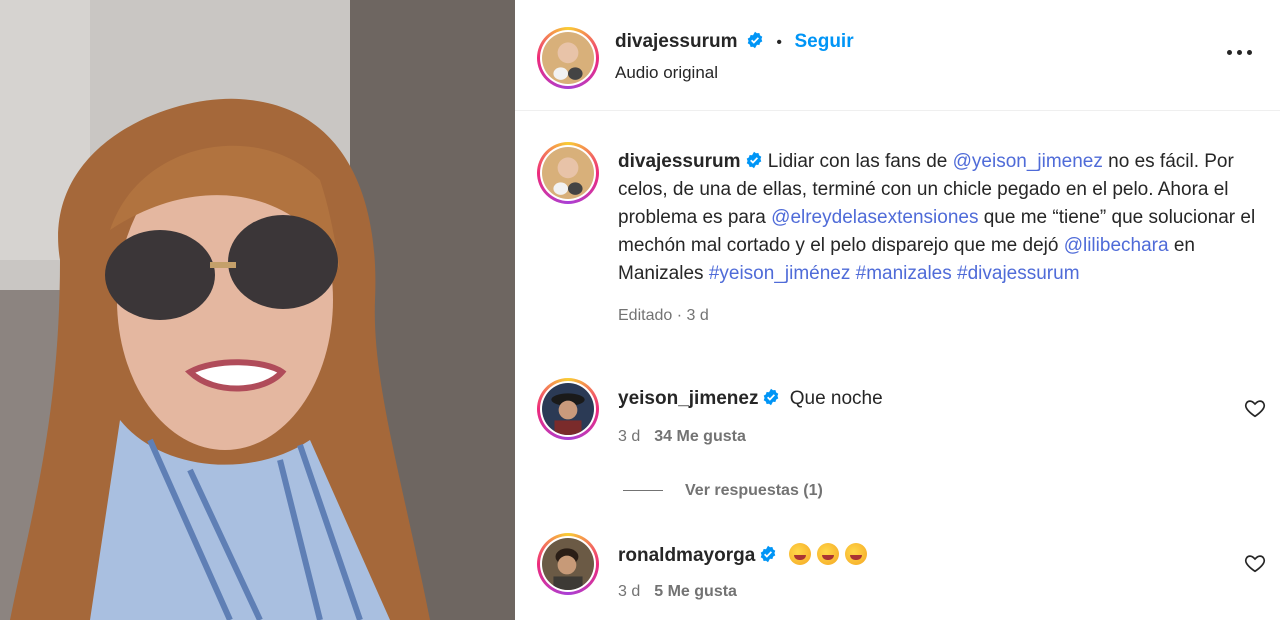  I want to click on comment-body: yeison_jimenez Que noche, so click(750, 399).